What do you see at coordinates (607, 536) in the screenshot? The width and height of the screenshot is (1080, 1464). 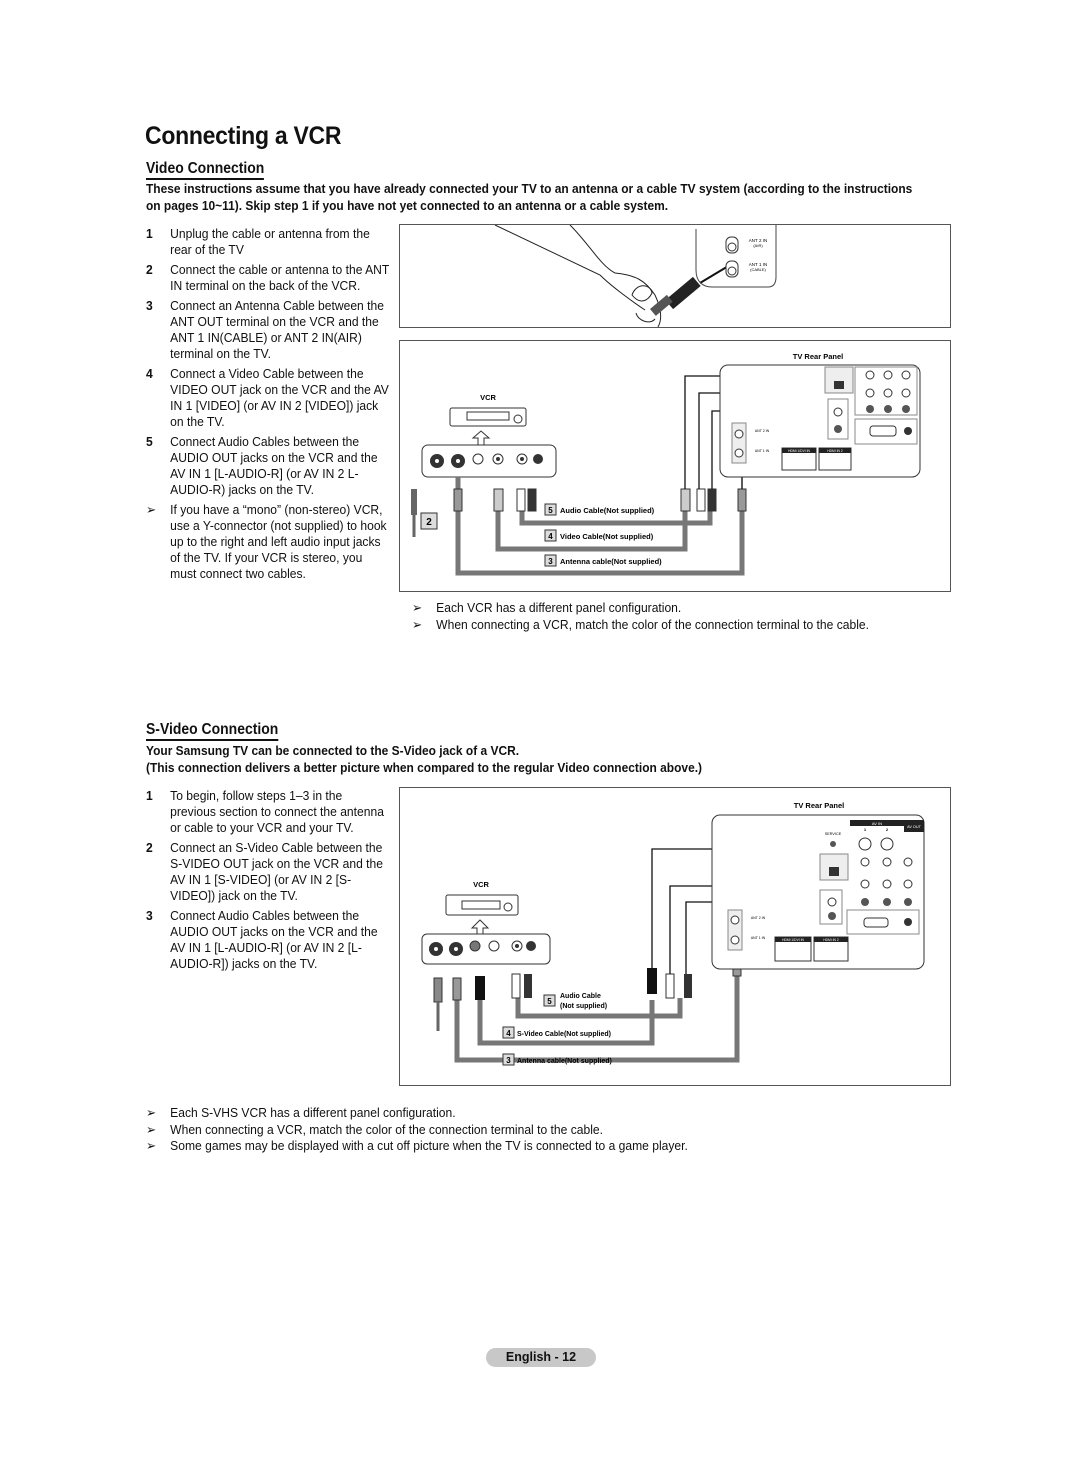 I see `video-cable-label: Video Cable(Not supplied)` at bounding box center [607, 536].